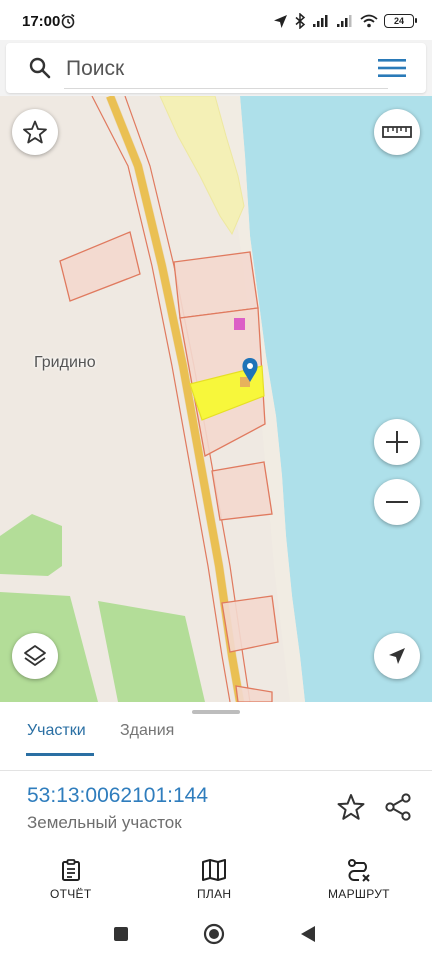 Image resolution: width=432 pixels, height=960 pixels. I want to click on layers-button, so click(35, 656).